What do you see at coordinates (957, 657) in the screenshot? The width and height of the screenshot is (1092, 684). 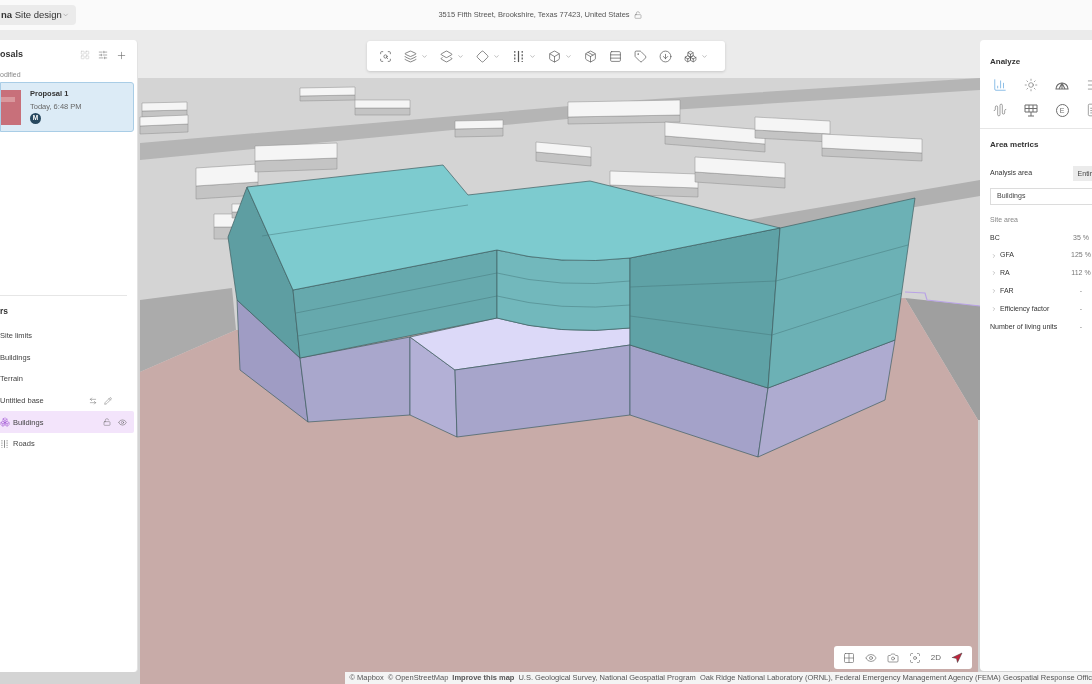 I see `compass-icon` at bounding box center [957, 657].